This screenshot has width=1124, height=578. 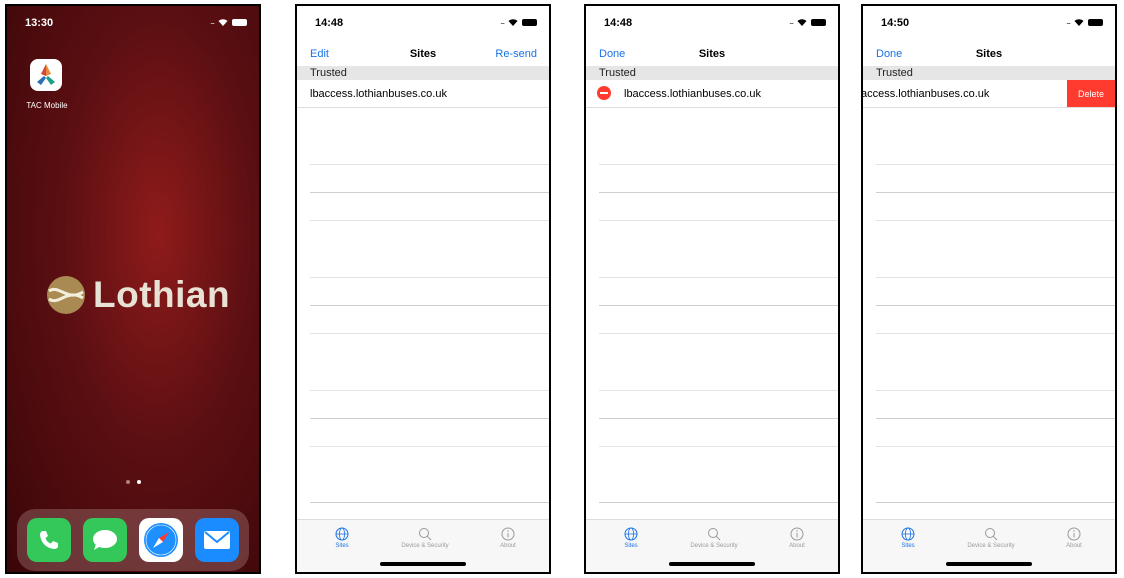 I want to click on site-row: access.lothianbuses.co.uk Delete, so click(x=989, y=94).